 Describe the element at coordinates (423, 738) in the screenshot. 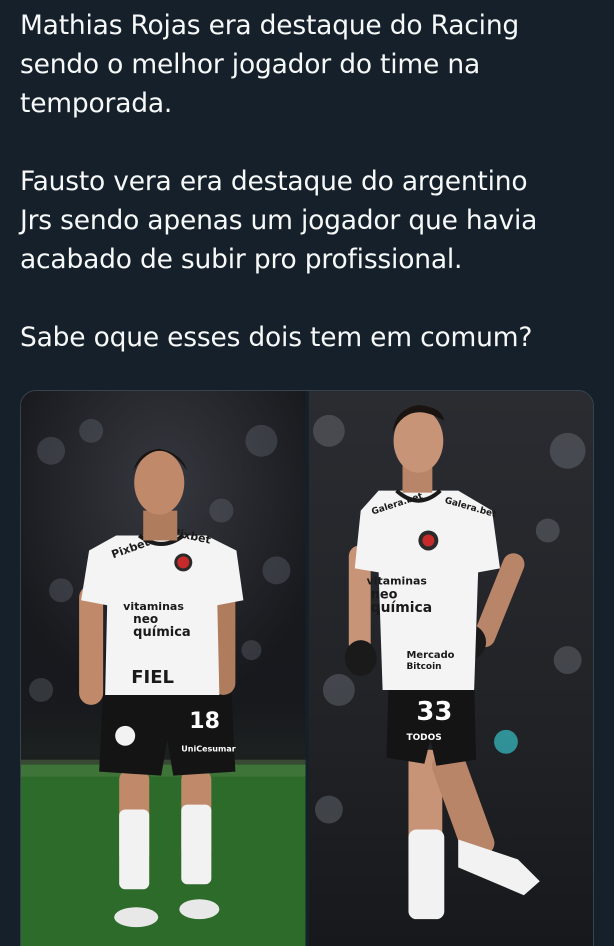

I see `right-shorts-sponsor: TODOS` at that location.